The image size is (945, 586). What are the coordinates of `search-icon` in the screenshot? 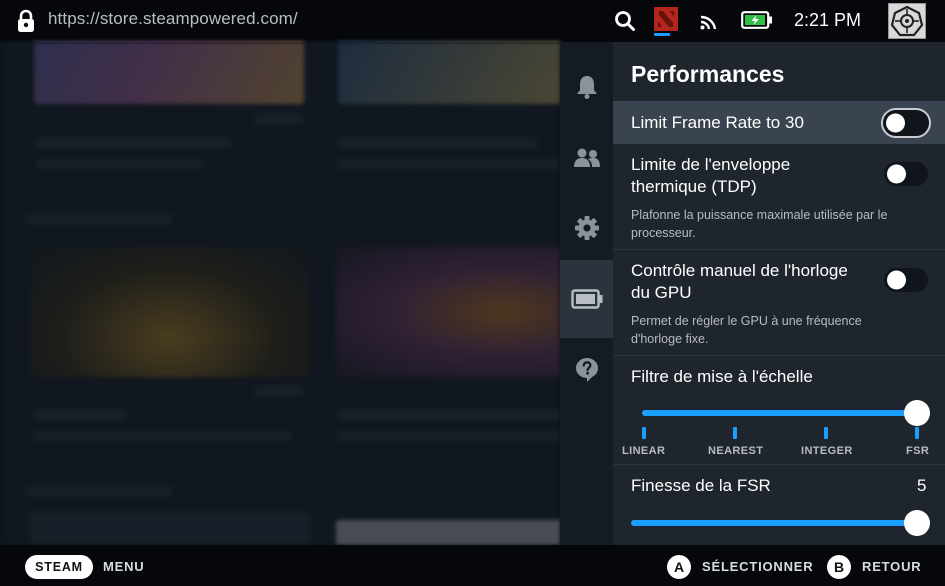 It's located at (625, 21).